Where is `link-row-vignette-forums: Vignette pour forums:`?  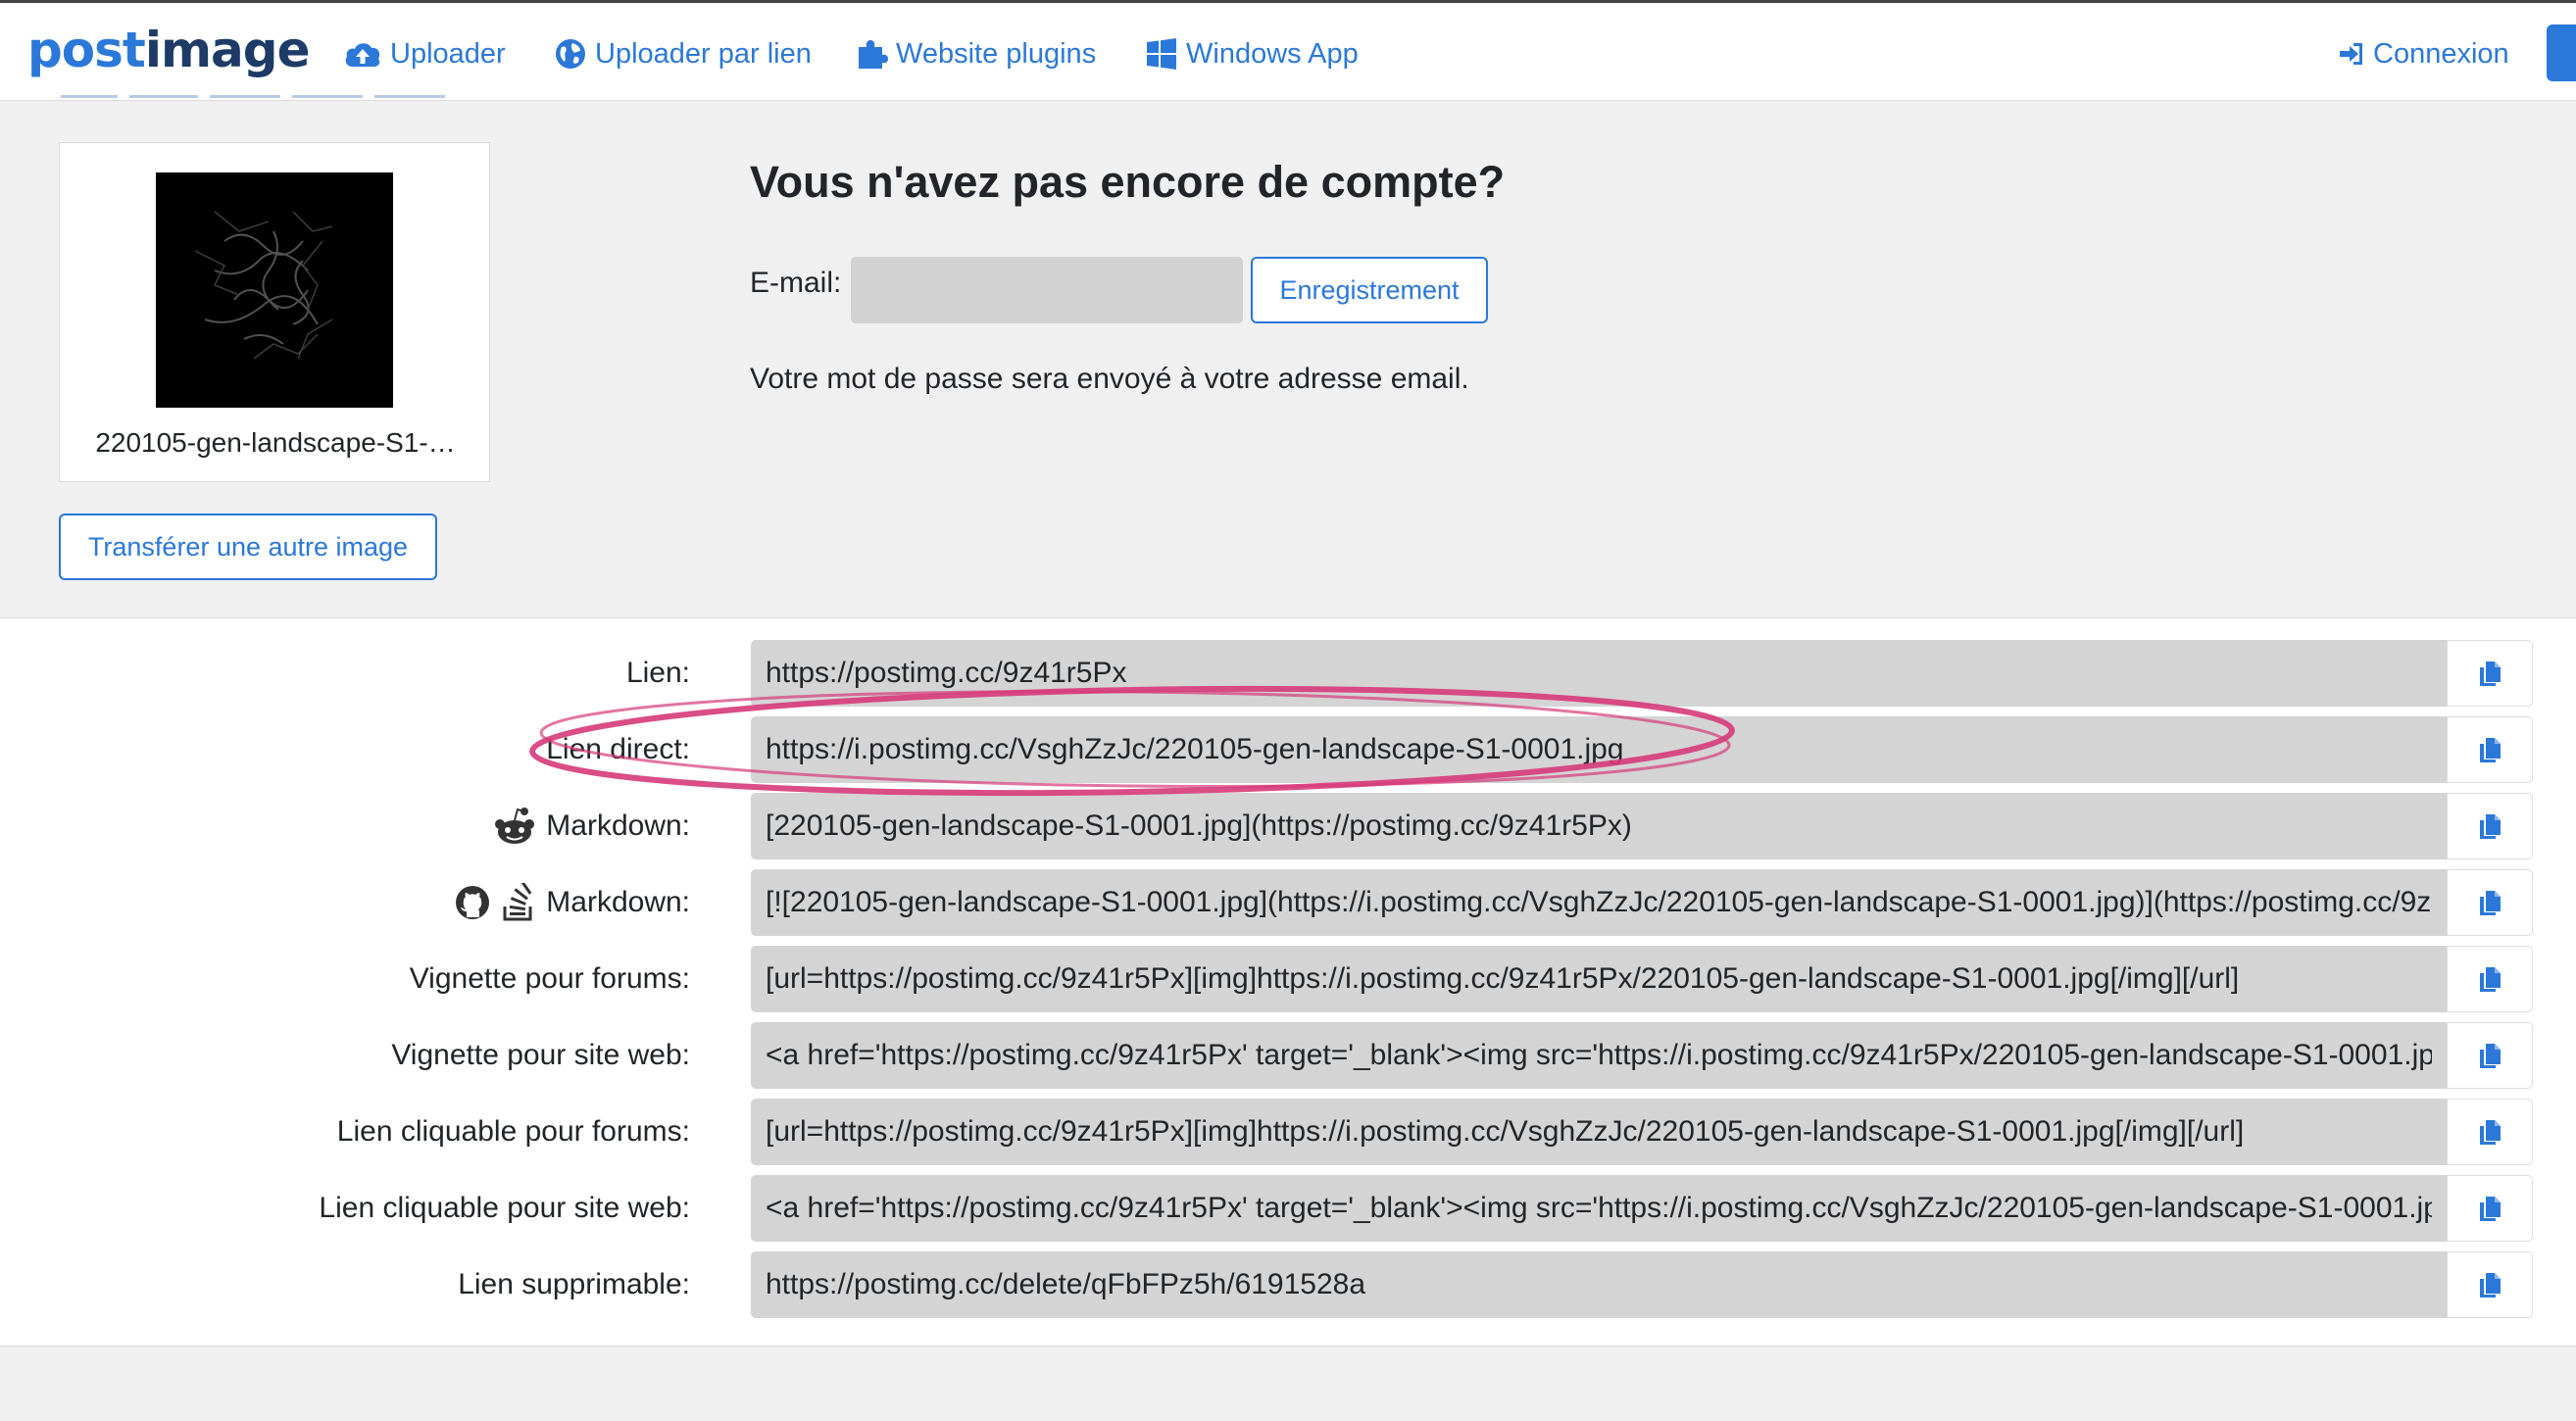 link-row-vignette-forums: Vignette pour forums: is located at coordinates (1288, 979).